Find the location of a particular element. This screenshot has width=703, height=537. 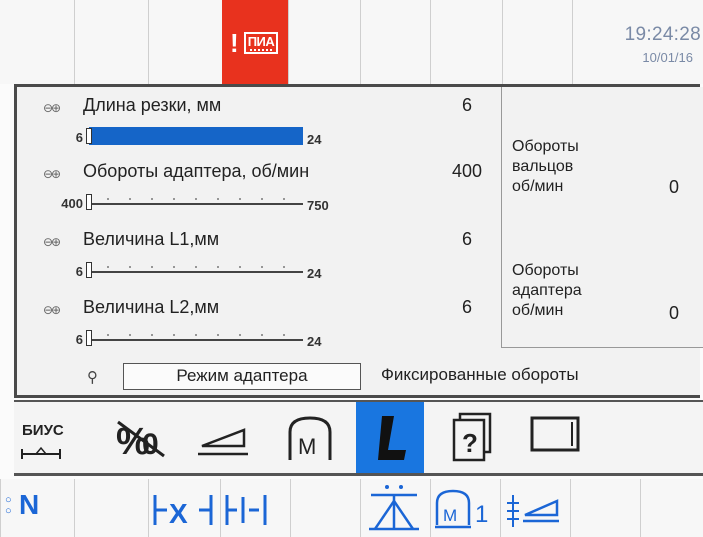

knife-button is located at coordinates (390, 437).